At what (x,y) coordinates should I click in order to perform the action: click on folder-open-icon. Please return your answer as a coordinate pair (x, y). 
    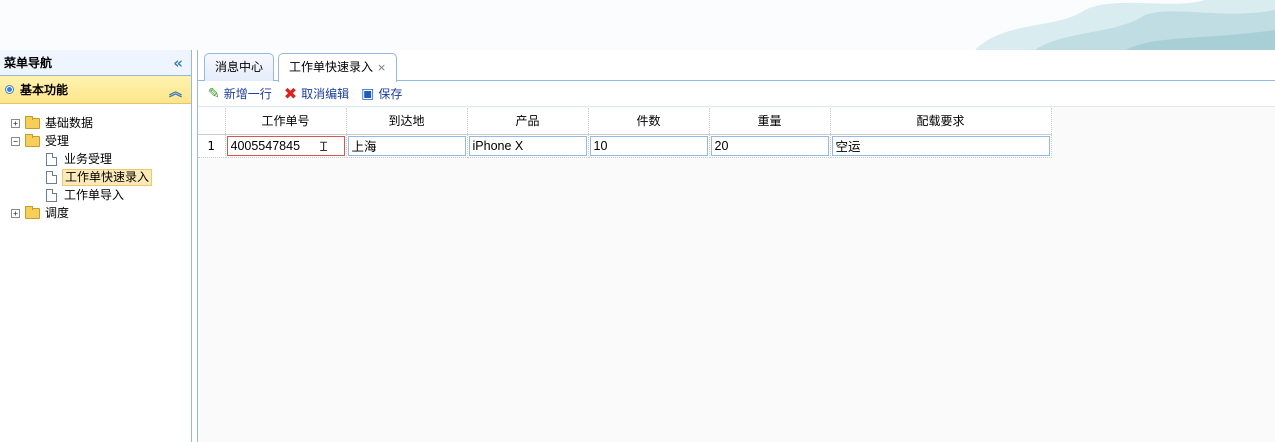
    Looking at the image, I should click on (32, 140).